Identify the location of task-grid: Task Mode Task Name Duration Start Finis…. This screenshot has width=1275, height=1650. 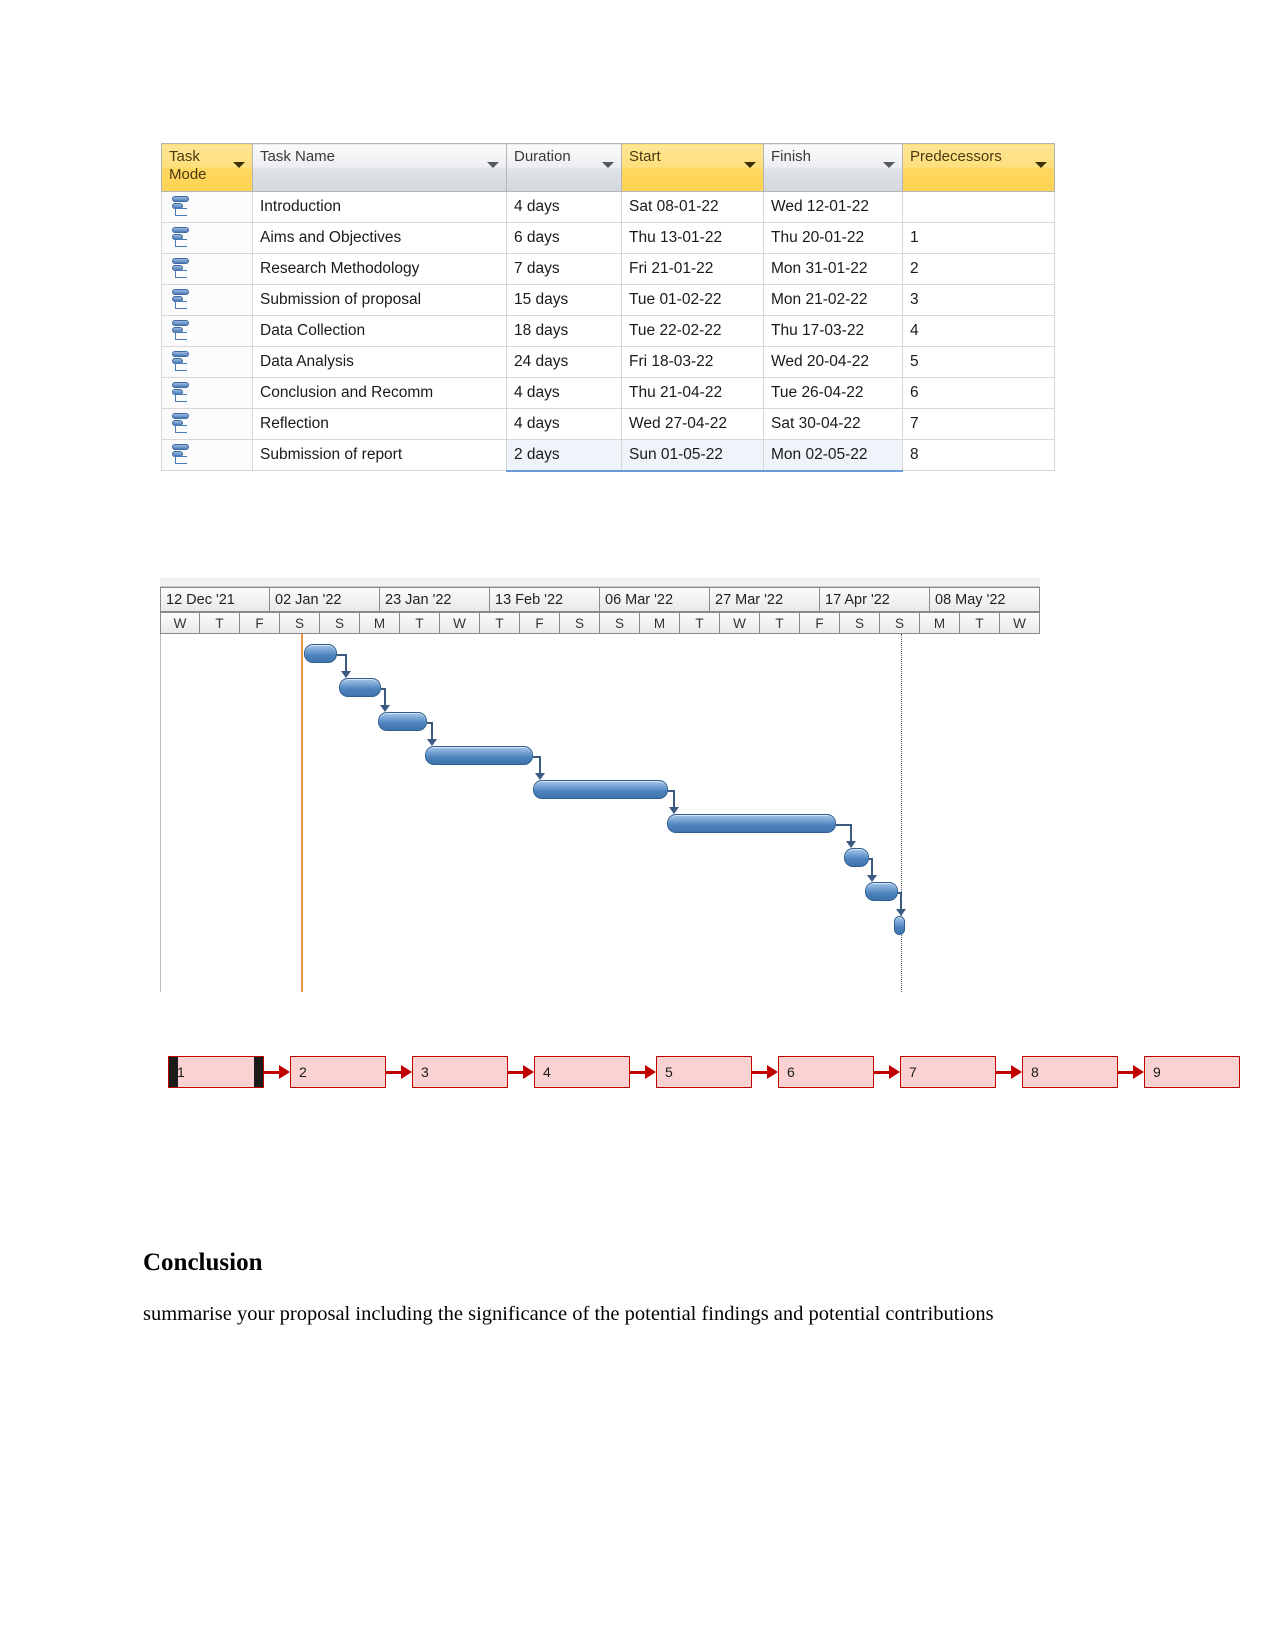
(608, 307).